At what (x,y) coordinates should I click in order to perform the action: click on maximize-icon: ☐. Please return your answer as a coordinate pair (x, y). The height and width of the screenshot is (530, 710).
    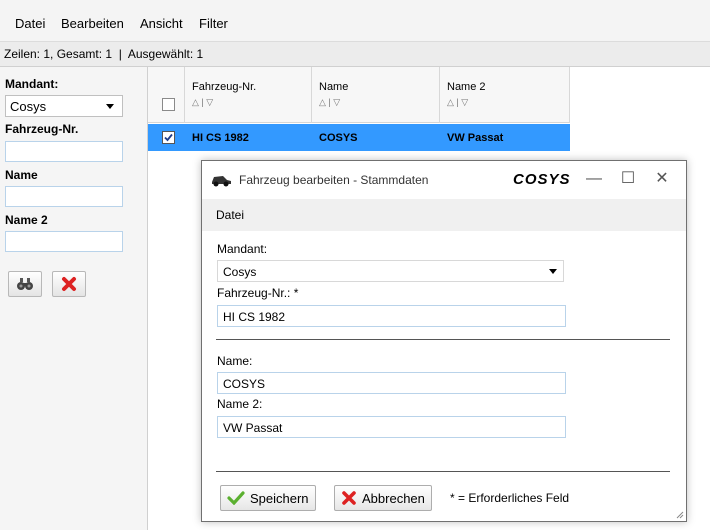
    Looking at the image, I should click on (628, 179).